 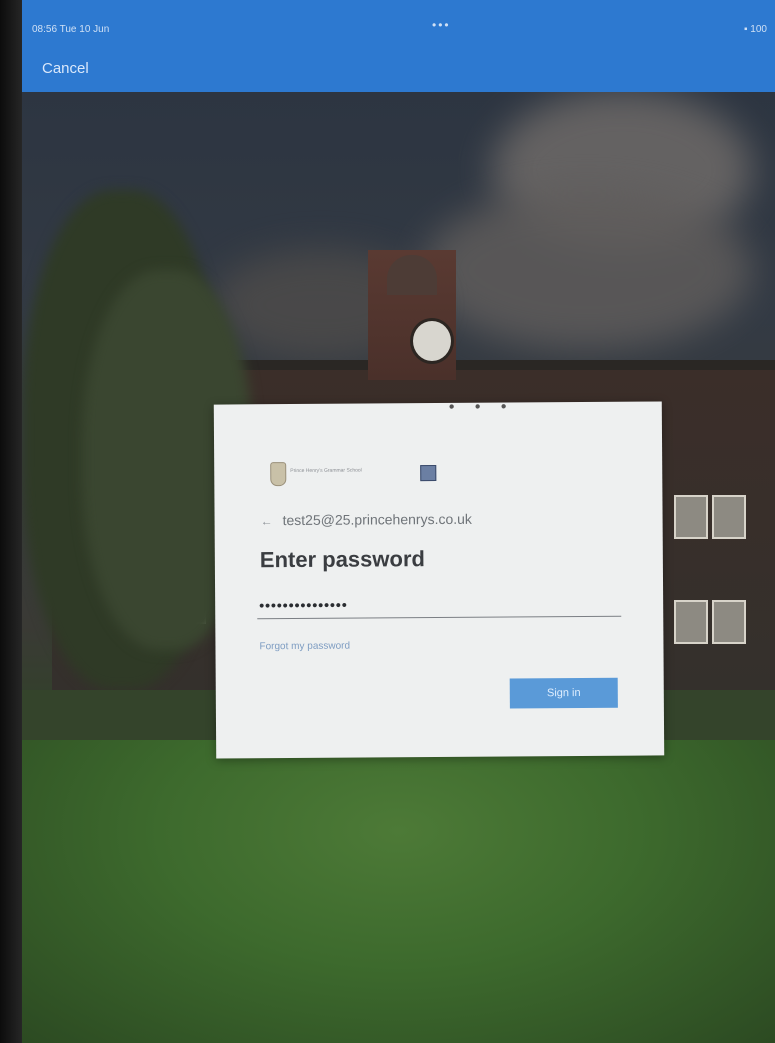 I want to click on clock-face, so click(x=432, y=341).